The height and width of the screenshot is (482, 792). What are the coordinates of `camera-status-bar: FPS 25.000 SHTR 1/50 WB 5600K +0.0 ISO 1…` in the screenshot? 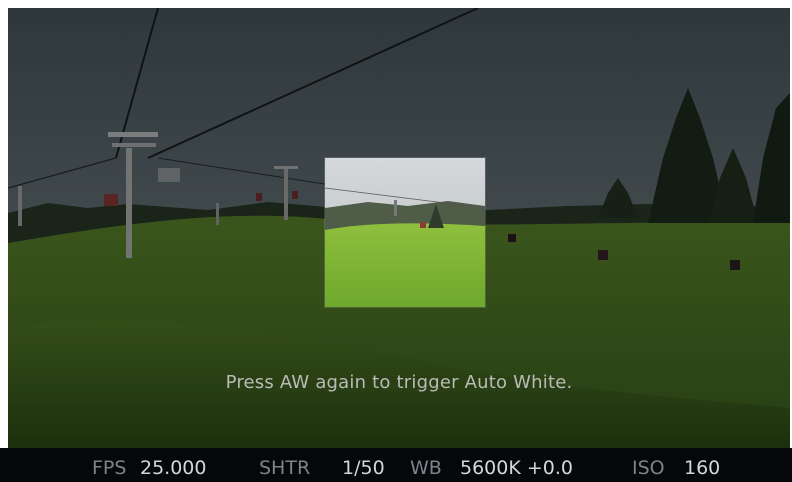 It's located at (396, 465).